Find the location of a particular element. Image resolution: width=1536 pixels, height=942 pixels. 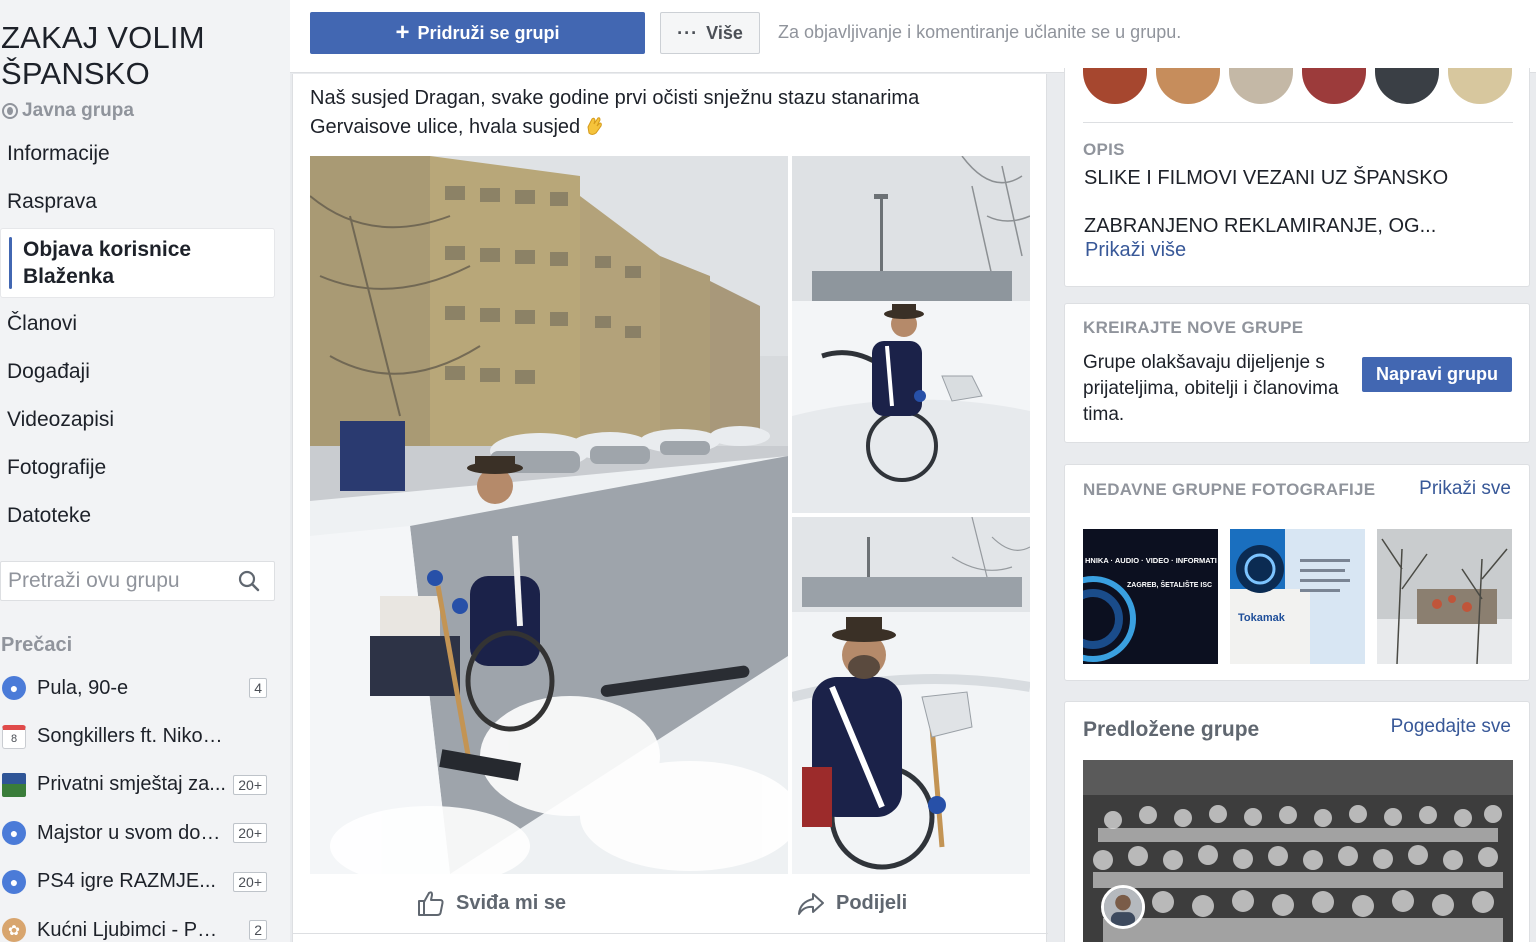

more-label: Više is located at coordinates (724, 32).